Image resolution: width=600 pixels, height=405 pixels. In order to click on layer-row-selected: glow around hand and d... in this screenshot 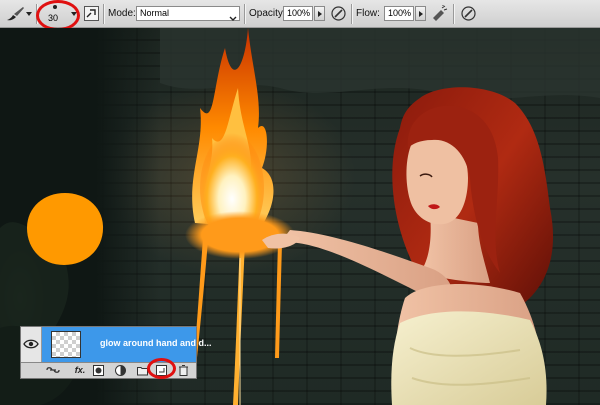, I will do `click(116, 345)`.